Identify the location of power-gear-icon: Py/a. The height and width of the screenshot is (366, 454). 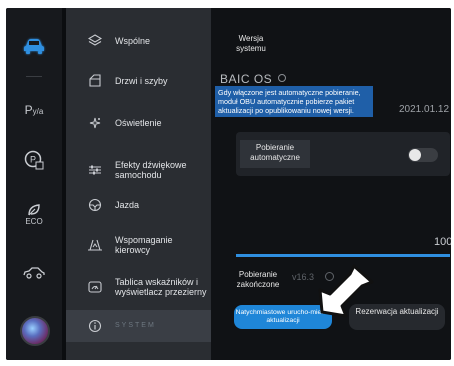
(34, 110).